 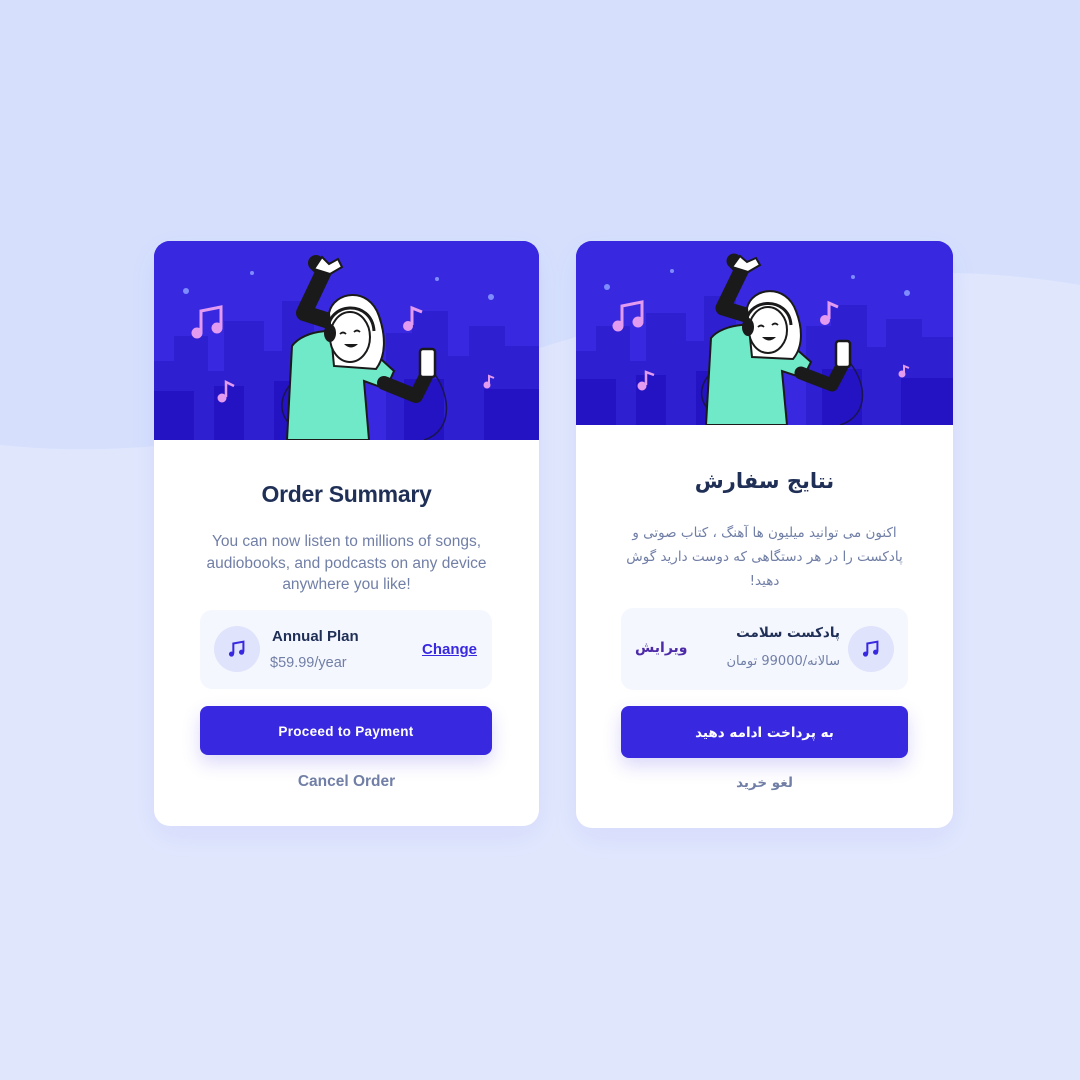 I want to click on plan-name: پادکست سلامت, so click(x=788, y=633).